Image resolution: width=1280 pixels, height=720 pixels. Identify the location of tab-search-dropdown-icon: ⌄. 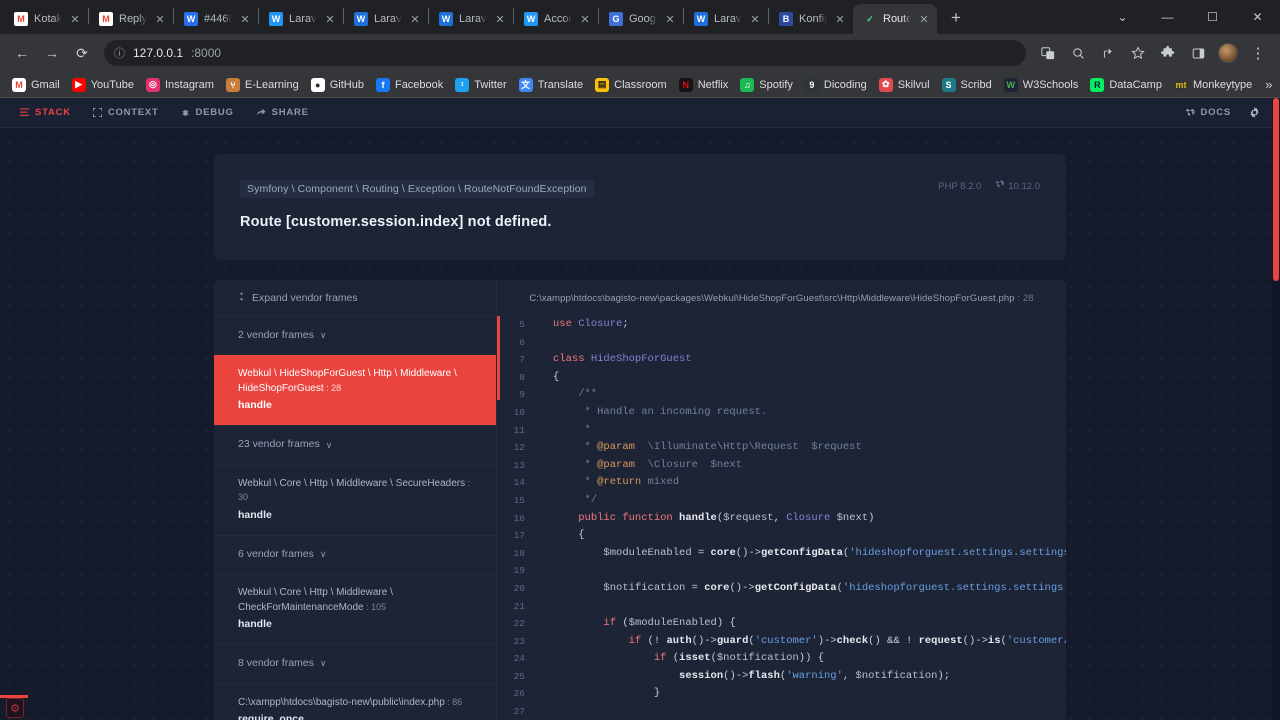
(1122, 17).